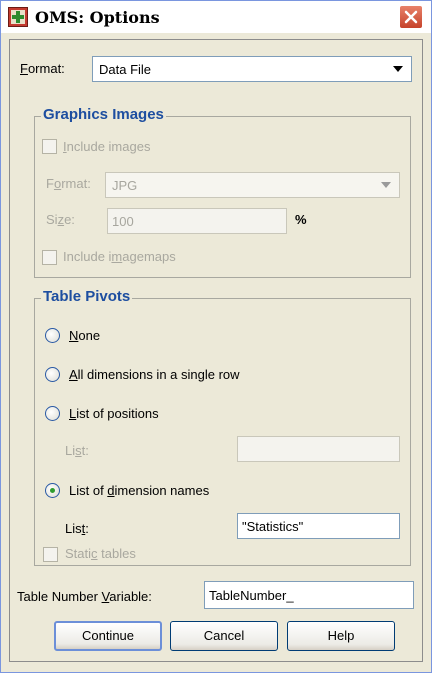 The height and width of the screenshot is (673, 432). Describe the element at coordinates (341, 636) in the screenshot. I see `help-button: Help` at that location.